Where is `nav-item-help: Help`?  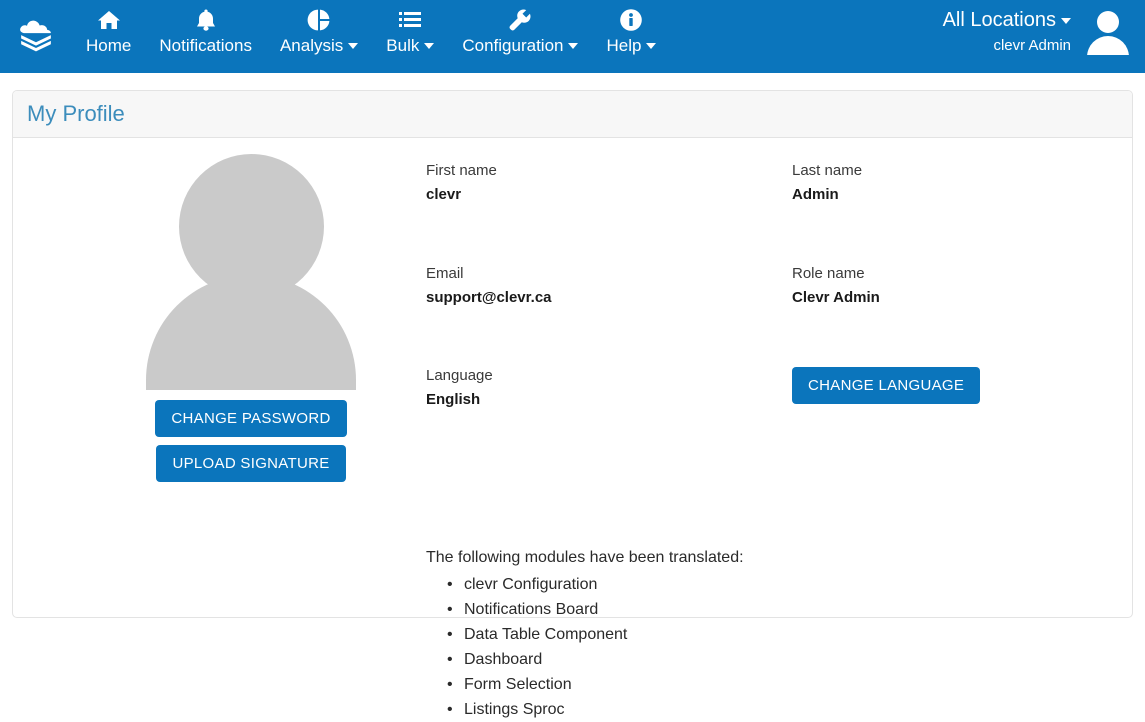 nav-item-help: Help is located at coordinates (631, 30).